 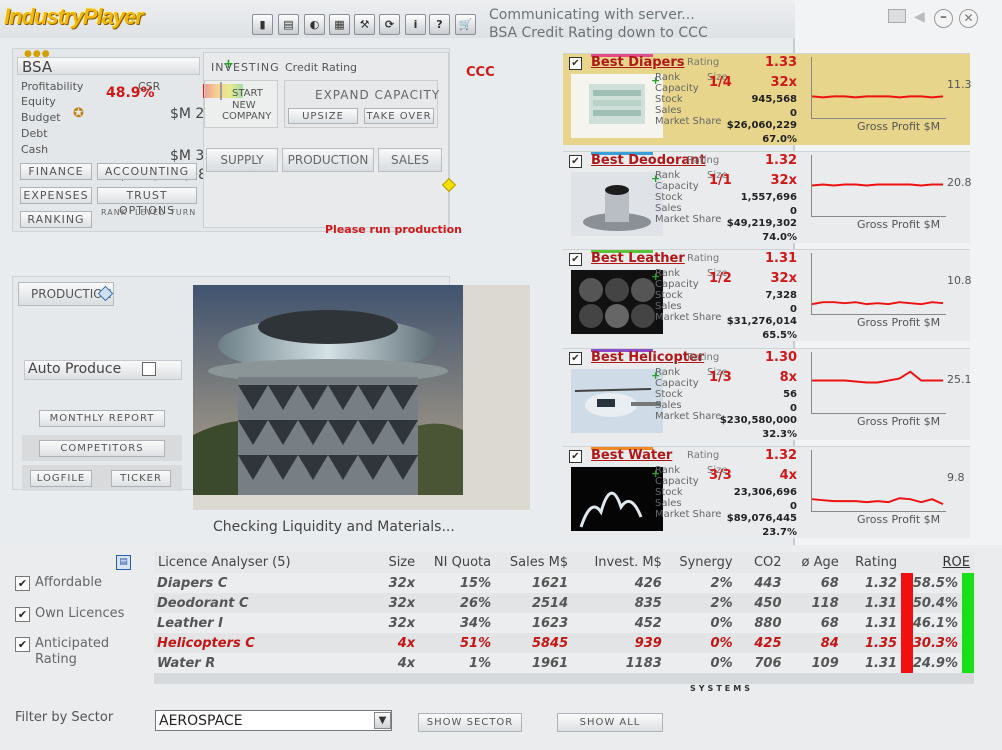 What do you see at coordinates (399, 116) in the screenshot?
I see `takeover-button: TAKE OVER` at bounding box center [399, 116].